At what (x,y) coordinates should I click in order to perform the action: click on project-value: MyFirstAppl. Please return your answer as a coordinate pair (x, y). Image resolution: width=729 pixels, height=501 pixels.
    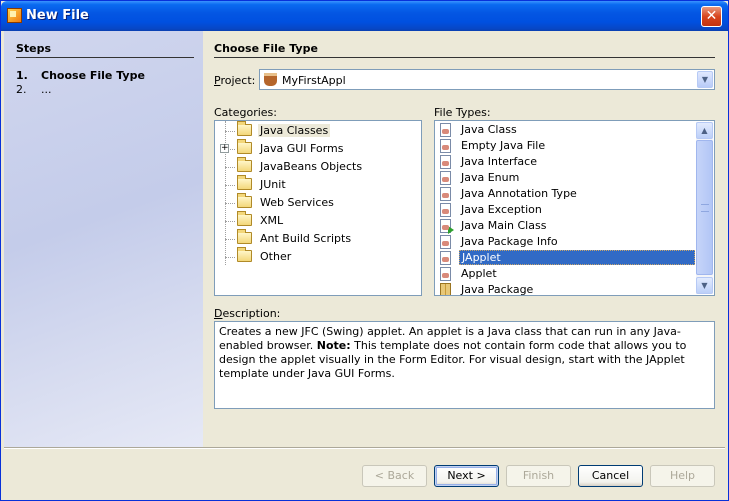
    Looking at the image, I should click on (314, 80).